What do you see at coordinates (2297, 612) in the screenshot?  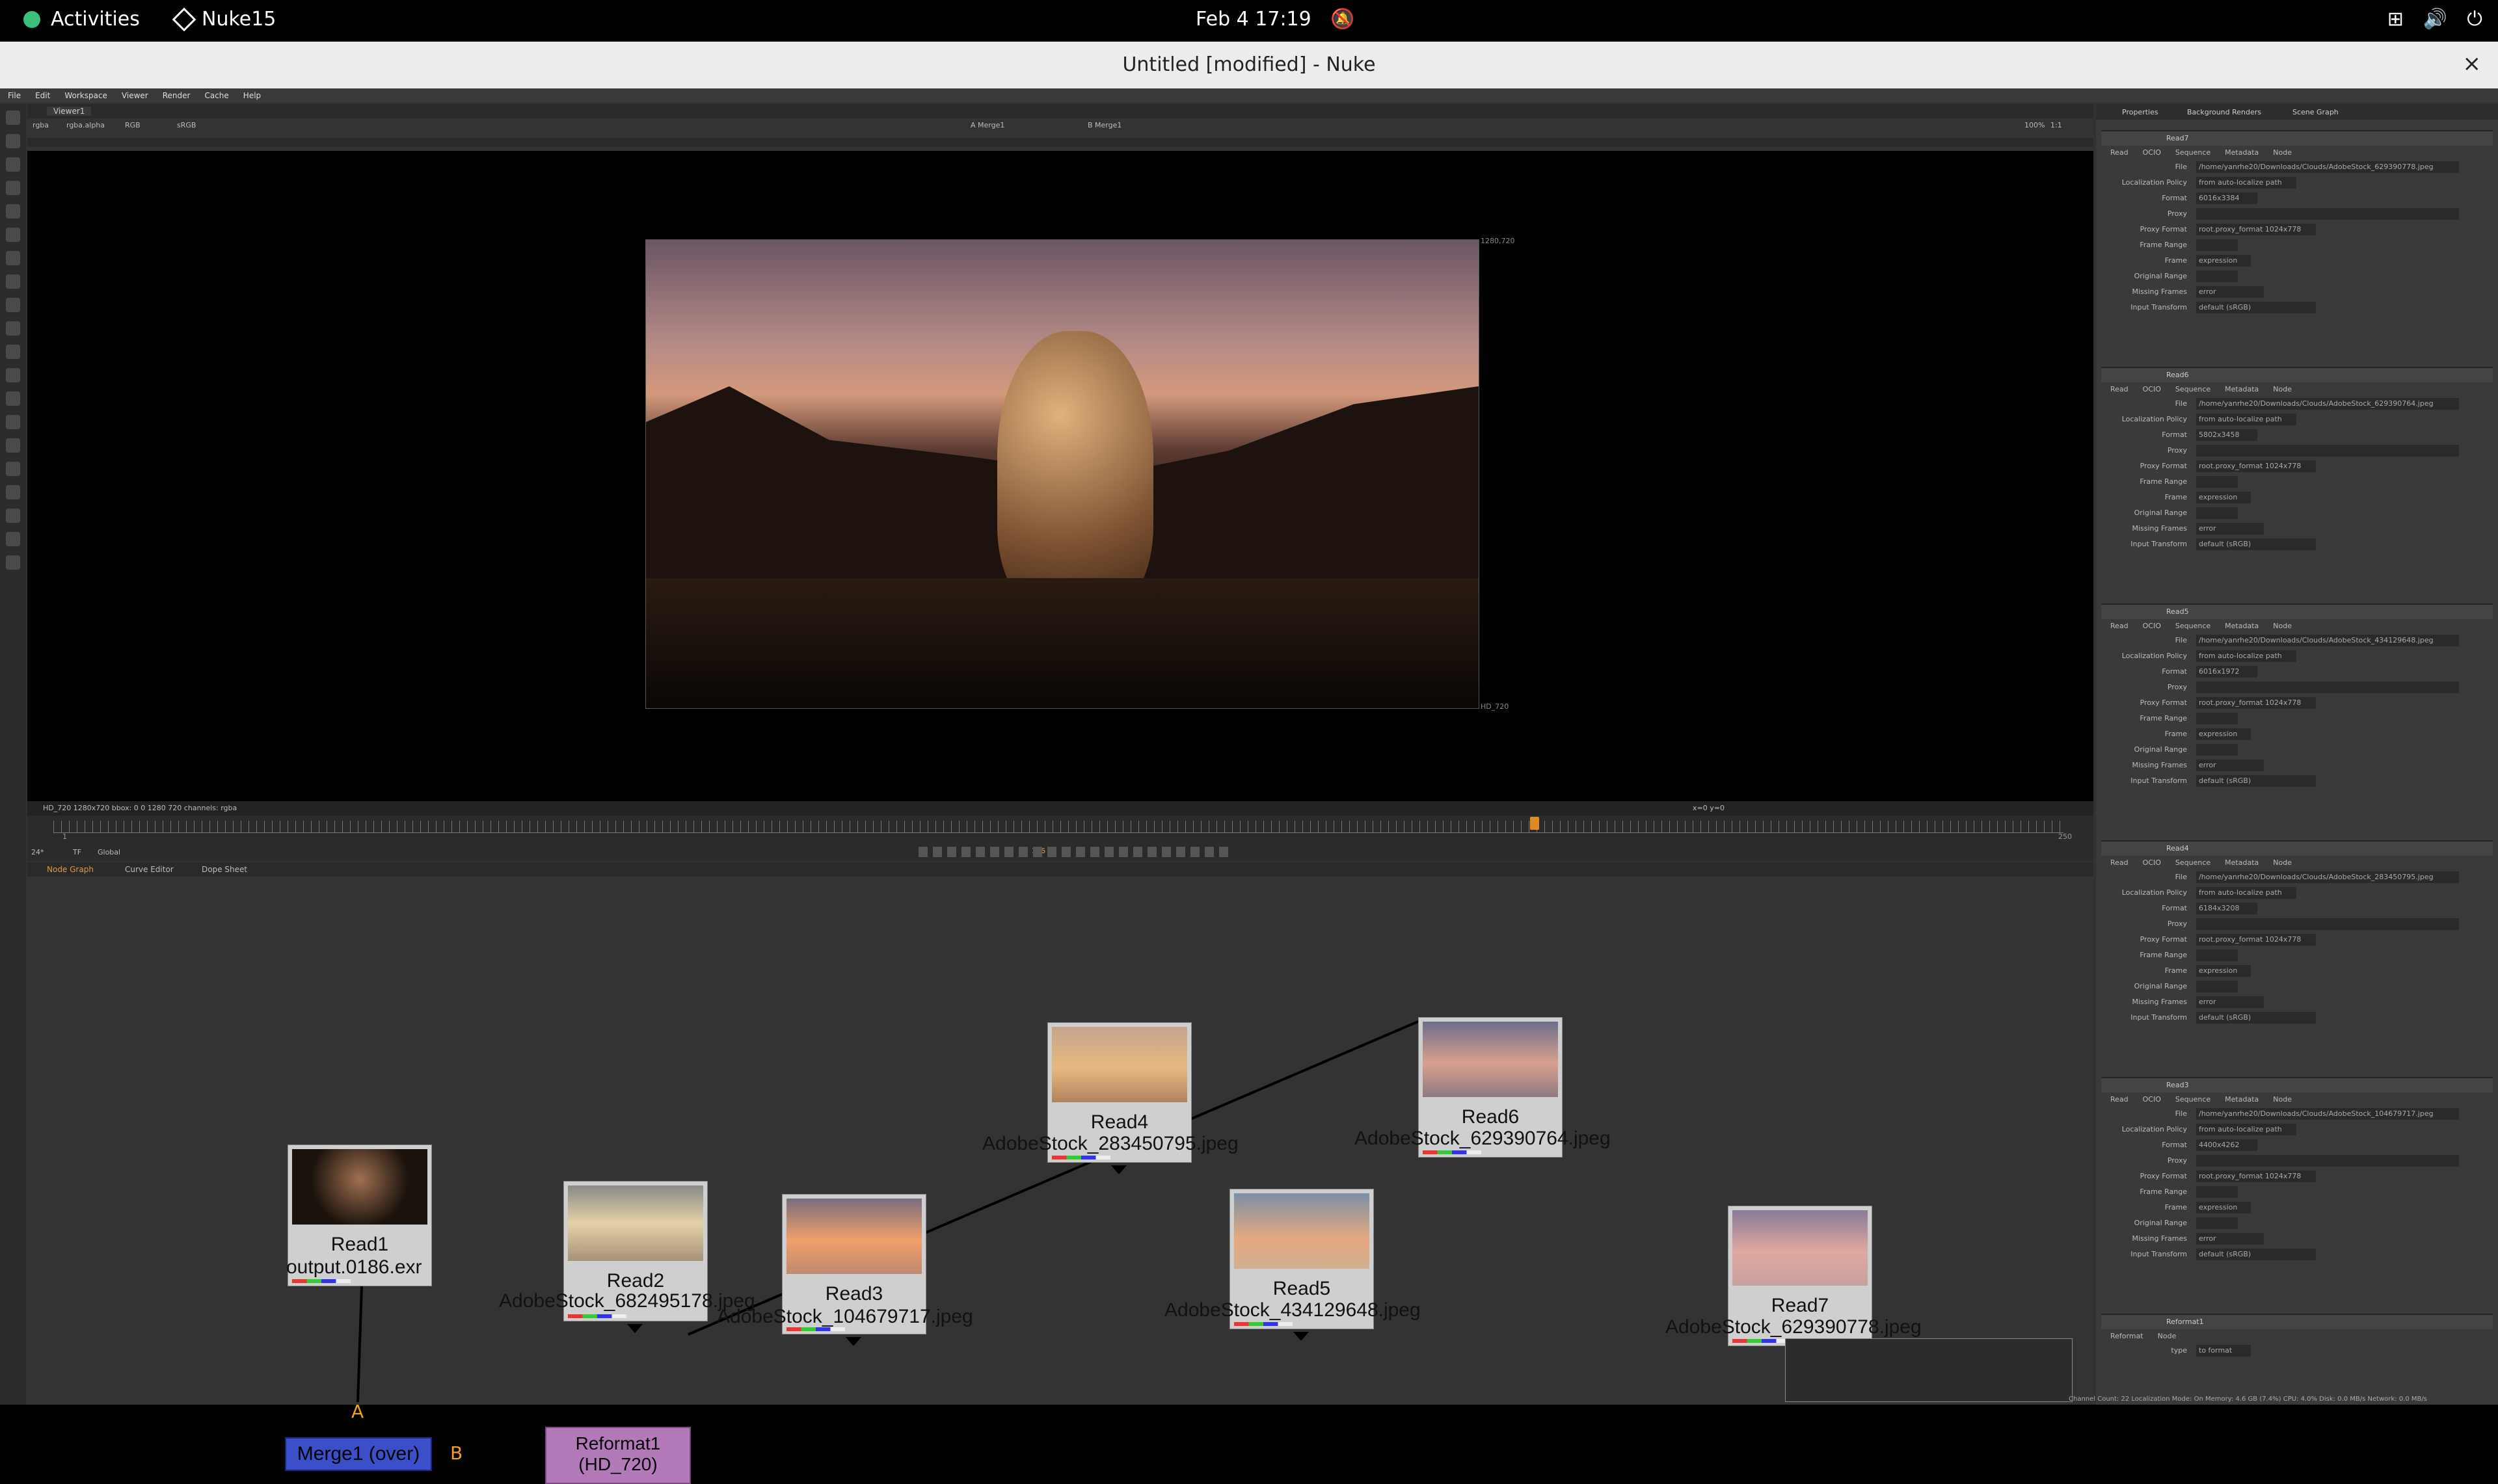 I see `panel-header: Read5` at bounding box center [2297, 612].